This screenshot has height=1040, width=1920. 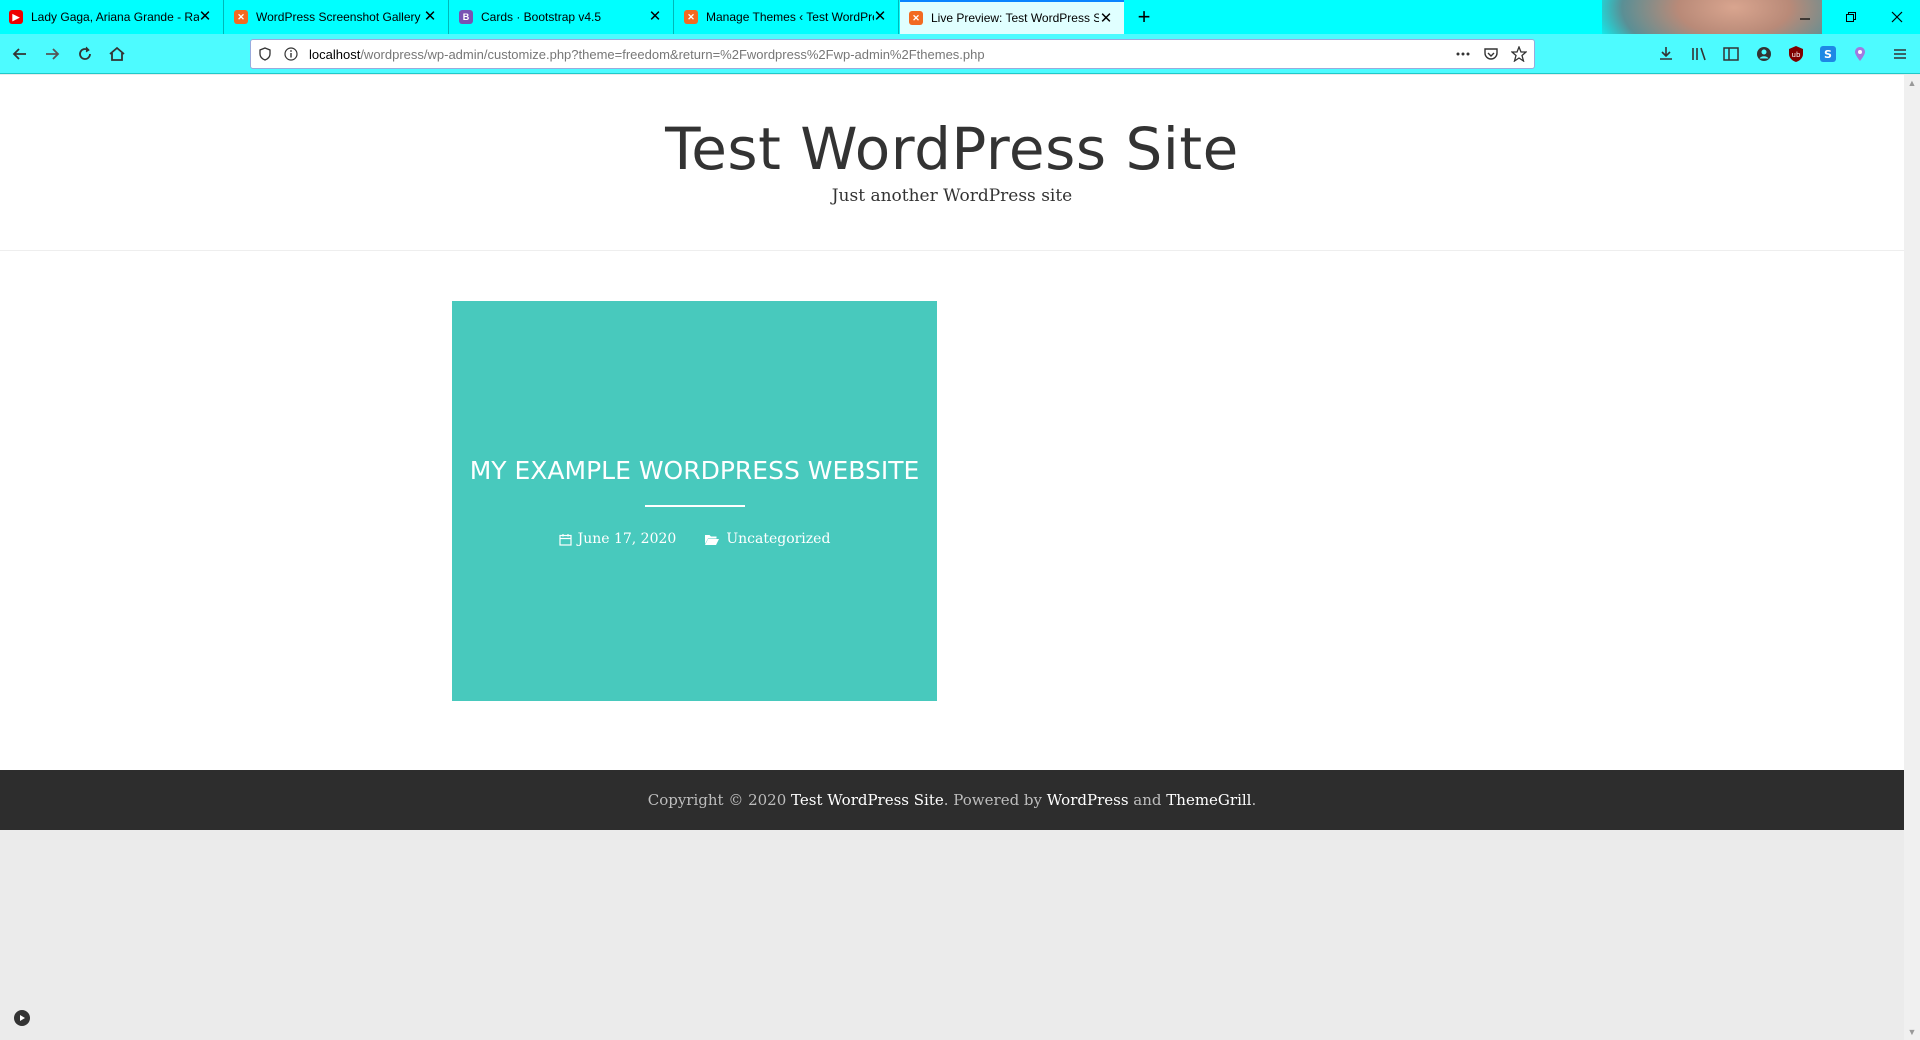 What do you see at coordinates (1900, 54) in the screenshot?
I see `menu-icon` at bounding box center [1900, 54].